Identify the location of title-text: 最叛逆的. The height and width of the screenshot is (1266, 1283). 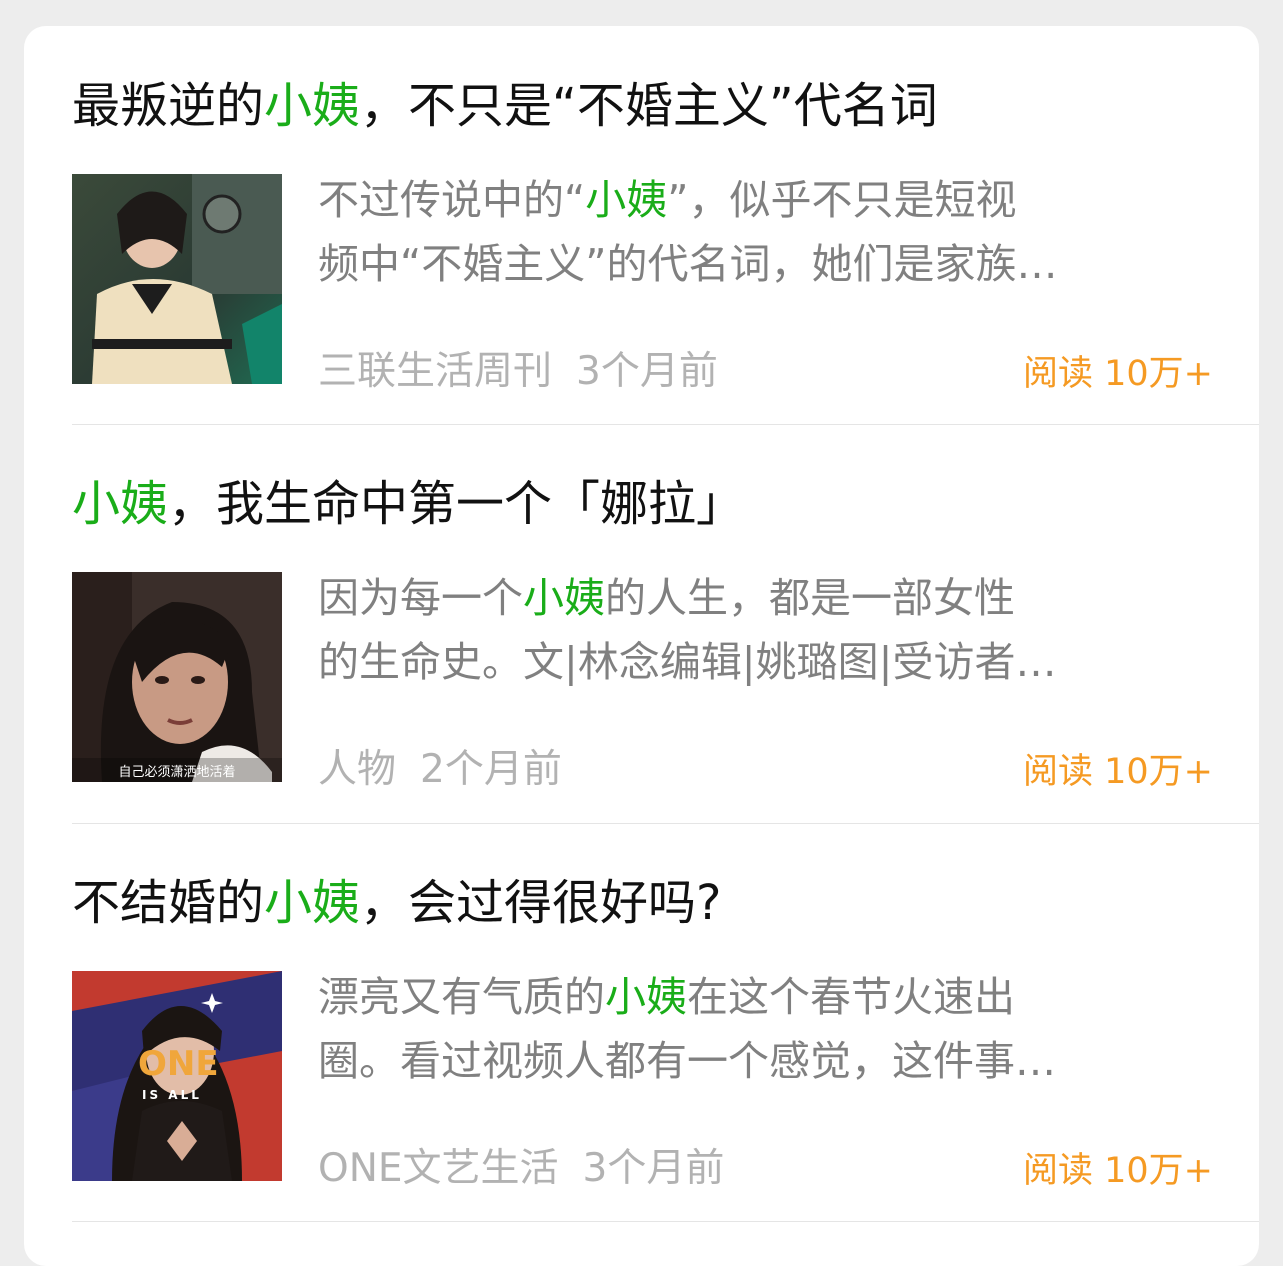
(168, 106).